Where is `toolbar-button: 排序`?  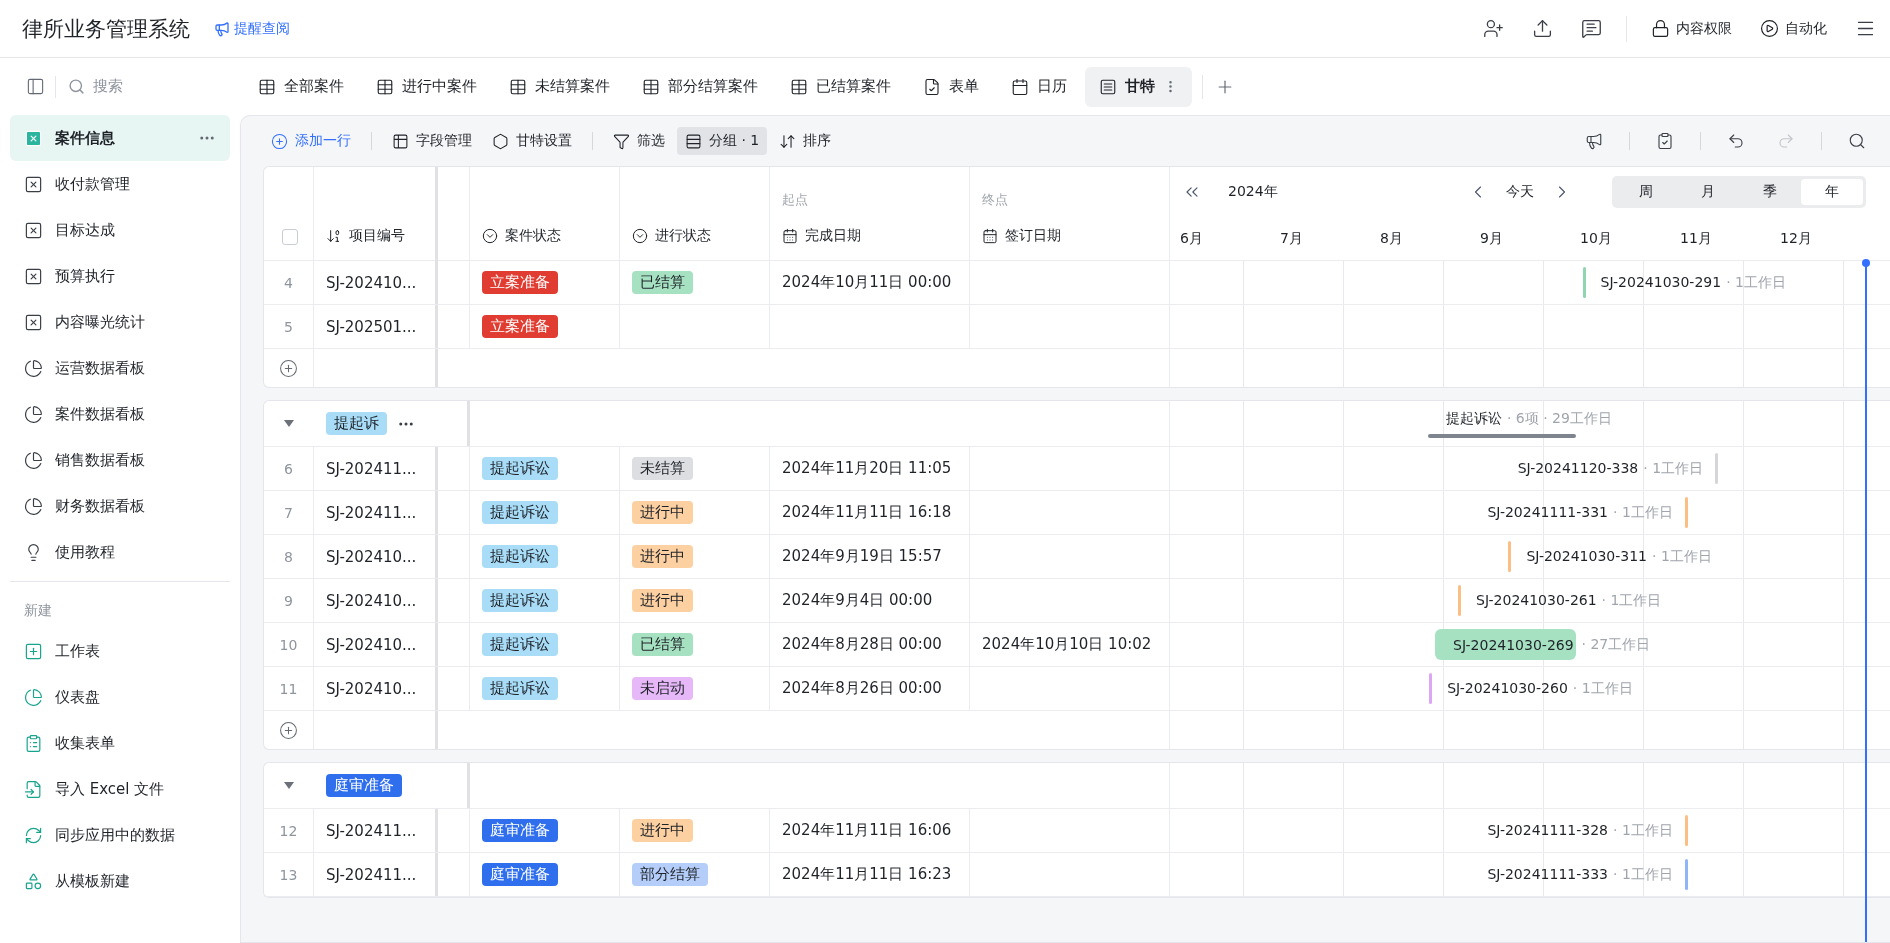
toolbar-button: 排序 is located at coordinates (805, 141).